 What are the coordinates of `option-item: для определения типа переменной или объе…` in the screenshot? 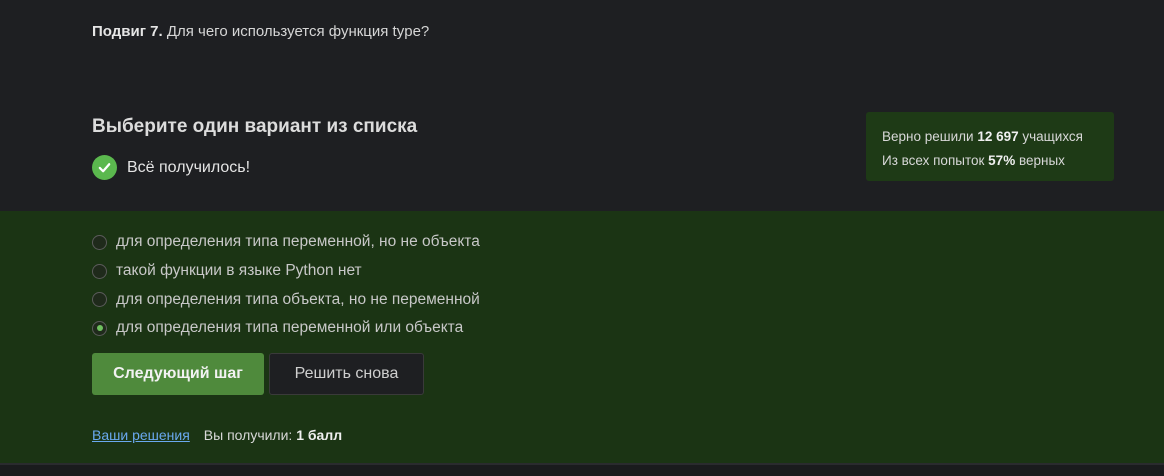 It's located at (286, 328).